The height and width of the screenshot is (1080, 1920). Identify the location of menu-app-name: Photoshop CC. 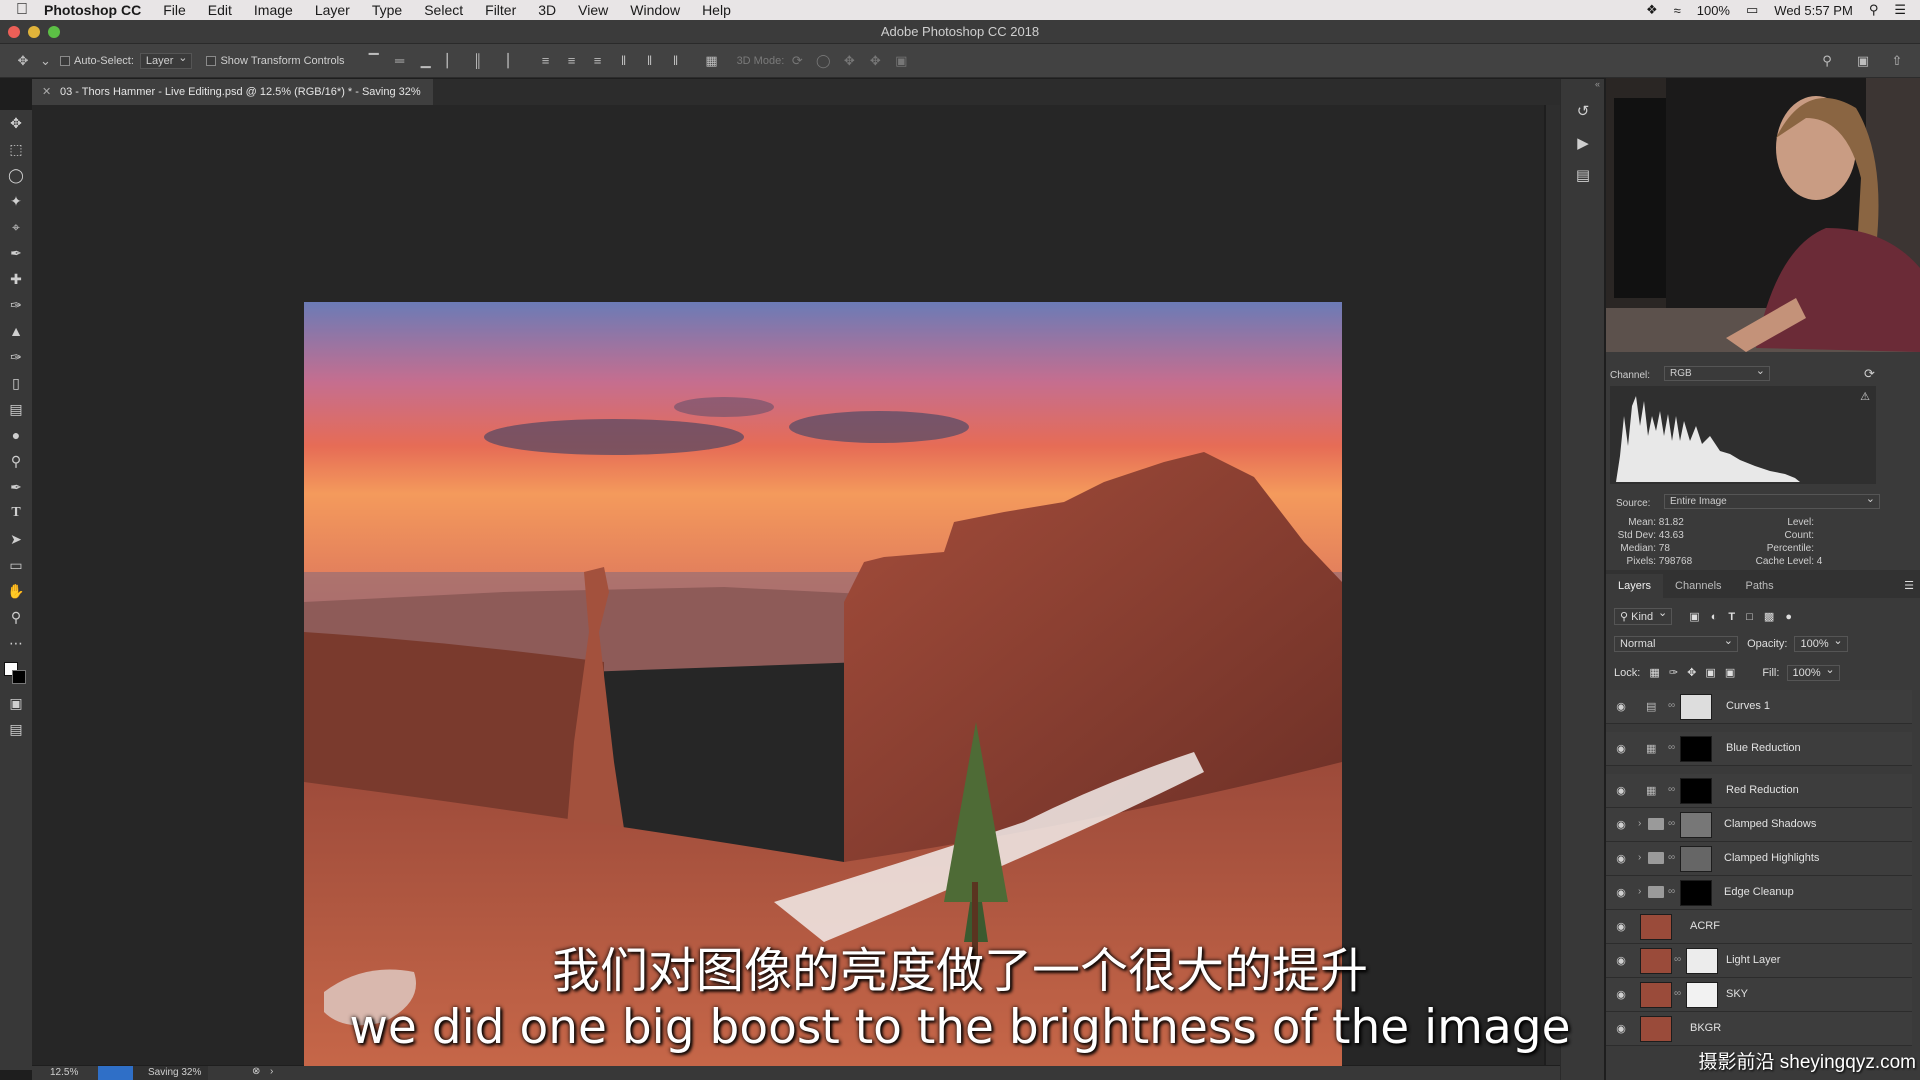
(92, 10).